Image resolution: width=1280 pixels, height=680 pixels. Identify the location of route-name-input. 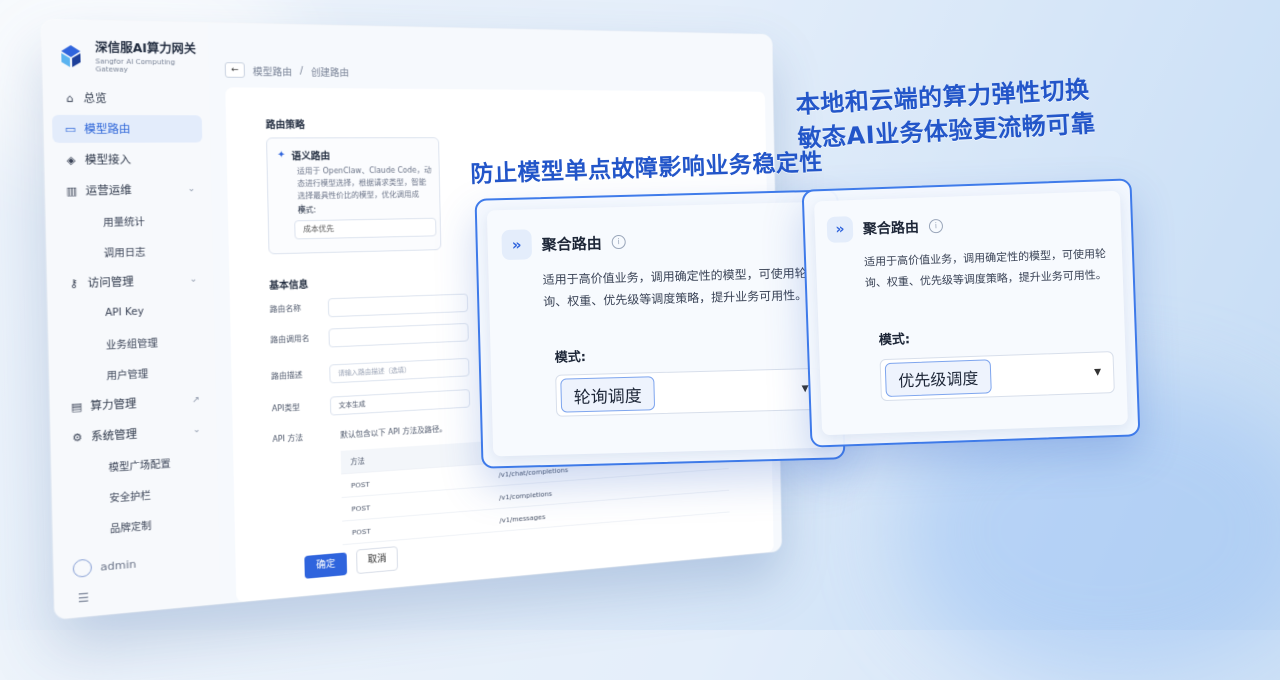
(398, 305).